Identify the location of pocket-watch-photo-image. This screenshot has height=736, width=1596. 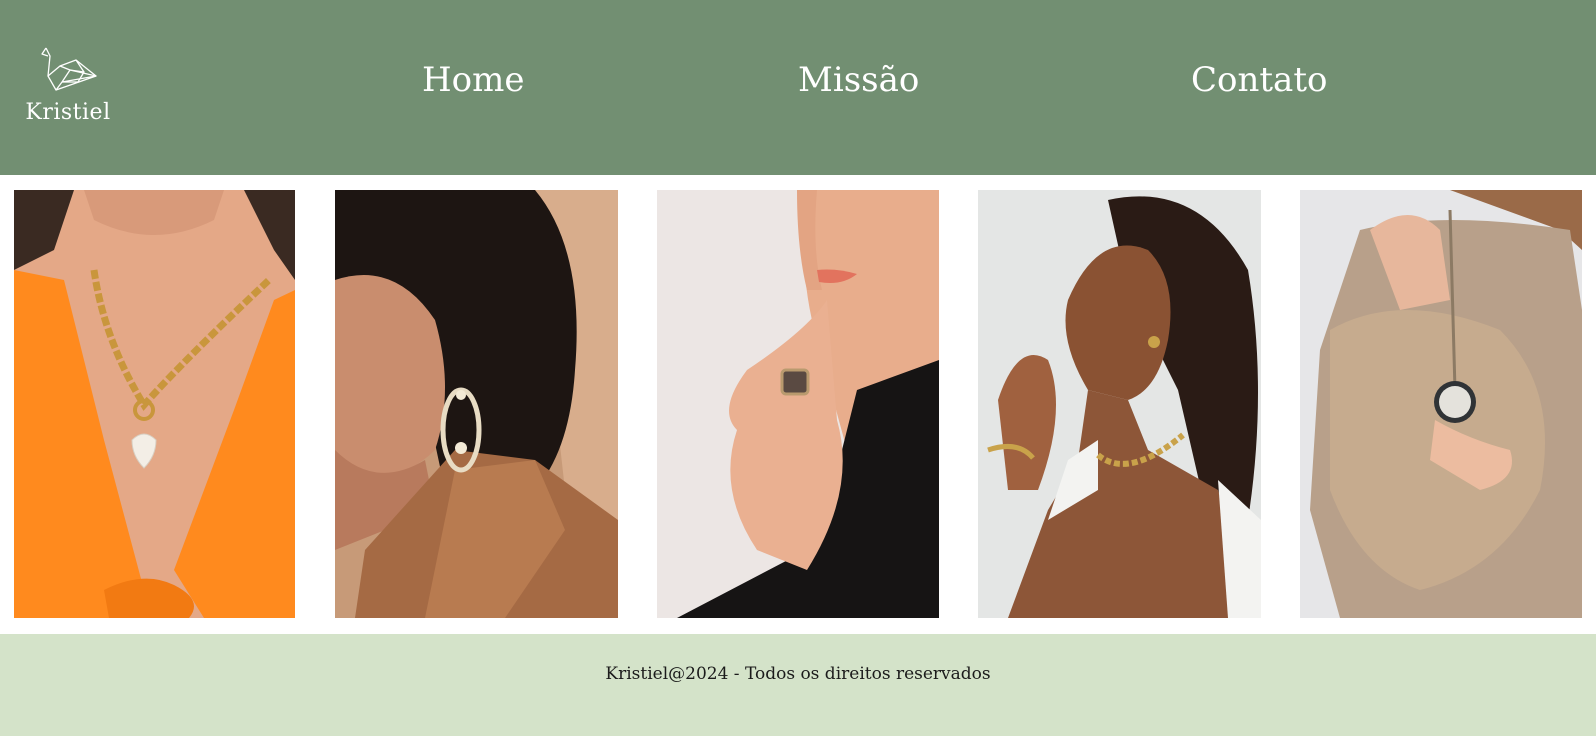
(1441, 404).